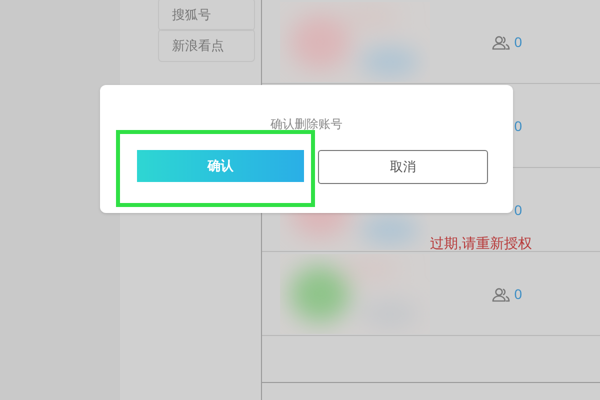 This screenshot has width=600, height=400. Describe the element at coordinates (306, 124) in the screenshot. I see `dialog-title: 确认删除账号` at that location.